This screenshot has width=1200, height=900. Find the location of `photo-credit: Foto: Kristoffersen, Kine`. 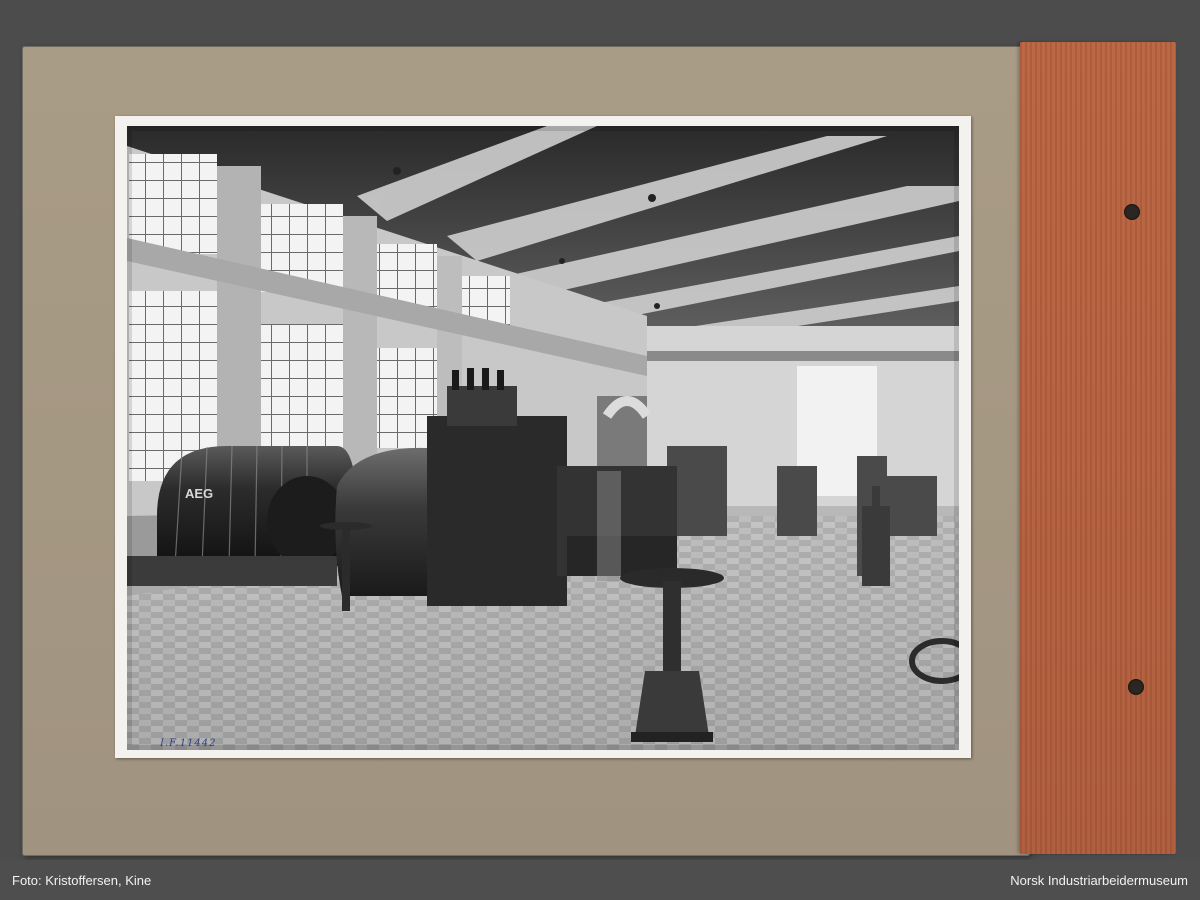

photo-credit: Foto: Kristoffersen, Kine is located at coordinates (82, 880).